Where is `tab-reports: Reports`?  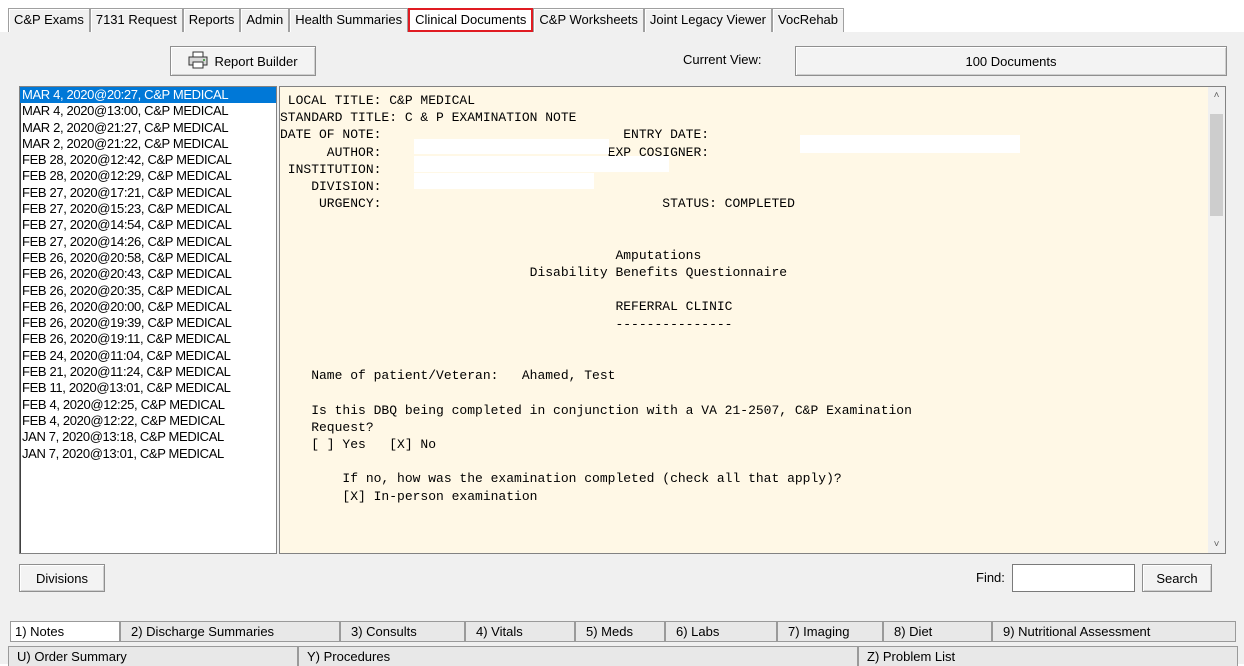
tab-reports: Reports is located at coordinates (211, 20).